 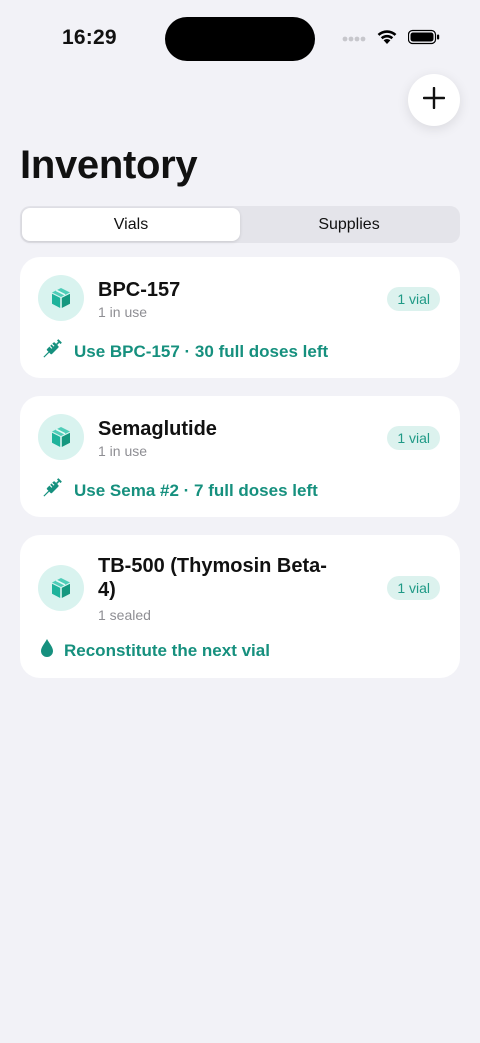 What do you see at coordinates (196, 490) in the screenshot?
I see `action-label: Use Sema #2 · 7 full doses left` at bounding box center [196, 490].